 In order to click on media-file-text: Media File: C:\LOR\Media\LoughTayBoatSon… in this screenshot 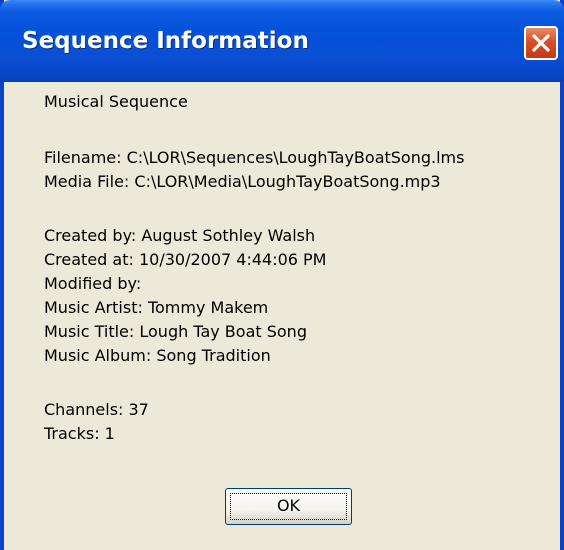, I will do `click(242, 181)`.